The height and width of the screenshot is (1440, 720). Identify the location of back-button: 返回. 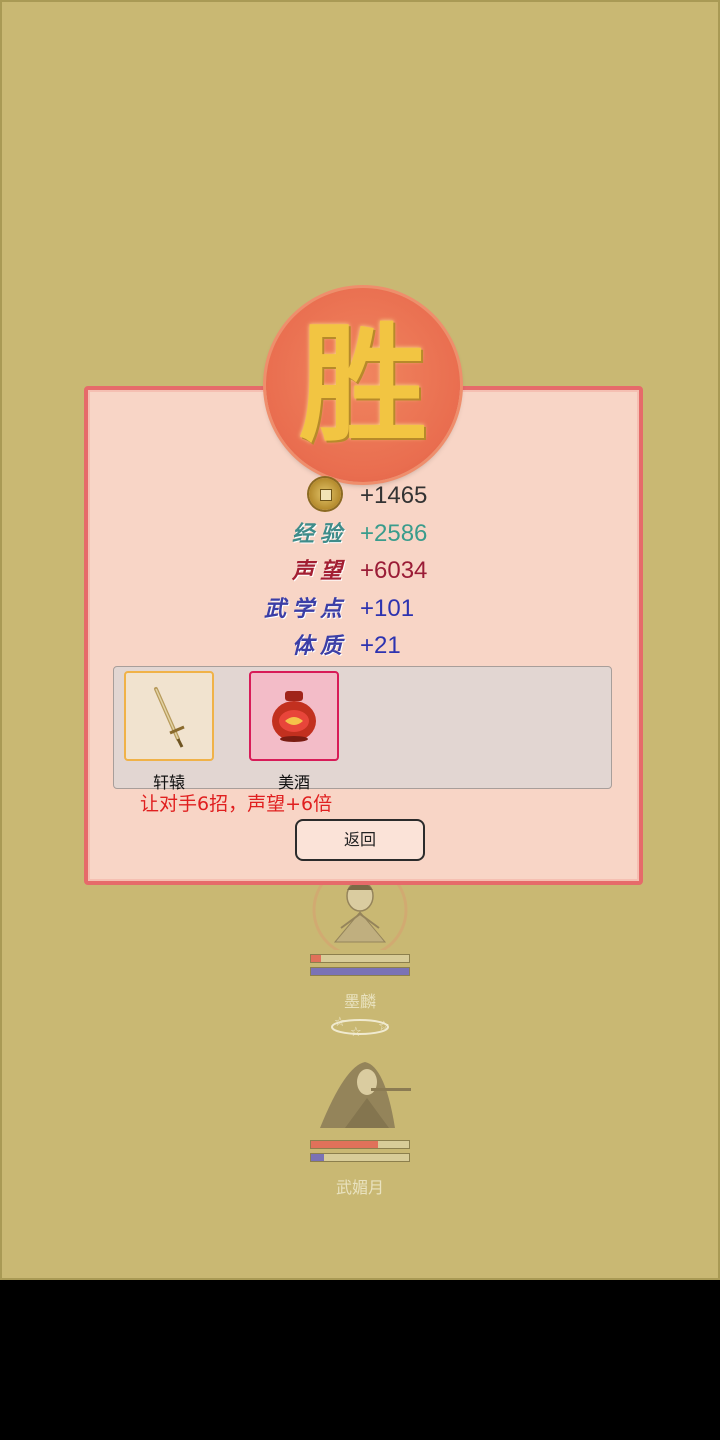
(360, 840).